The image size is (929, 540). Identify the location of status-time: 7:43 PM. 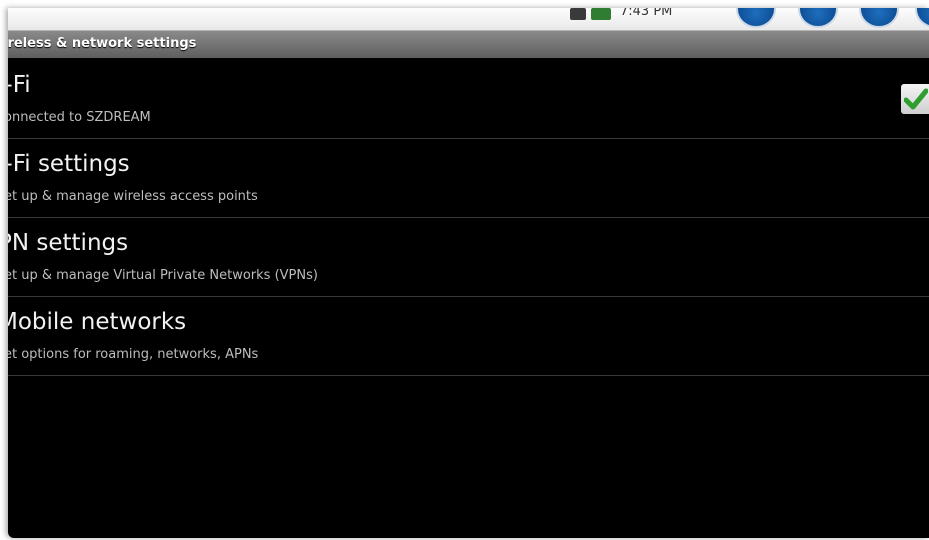
(646, 13).